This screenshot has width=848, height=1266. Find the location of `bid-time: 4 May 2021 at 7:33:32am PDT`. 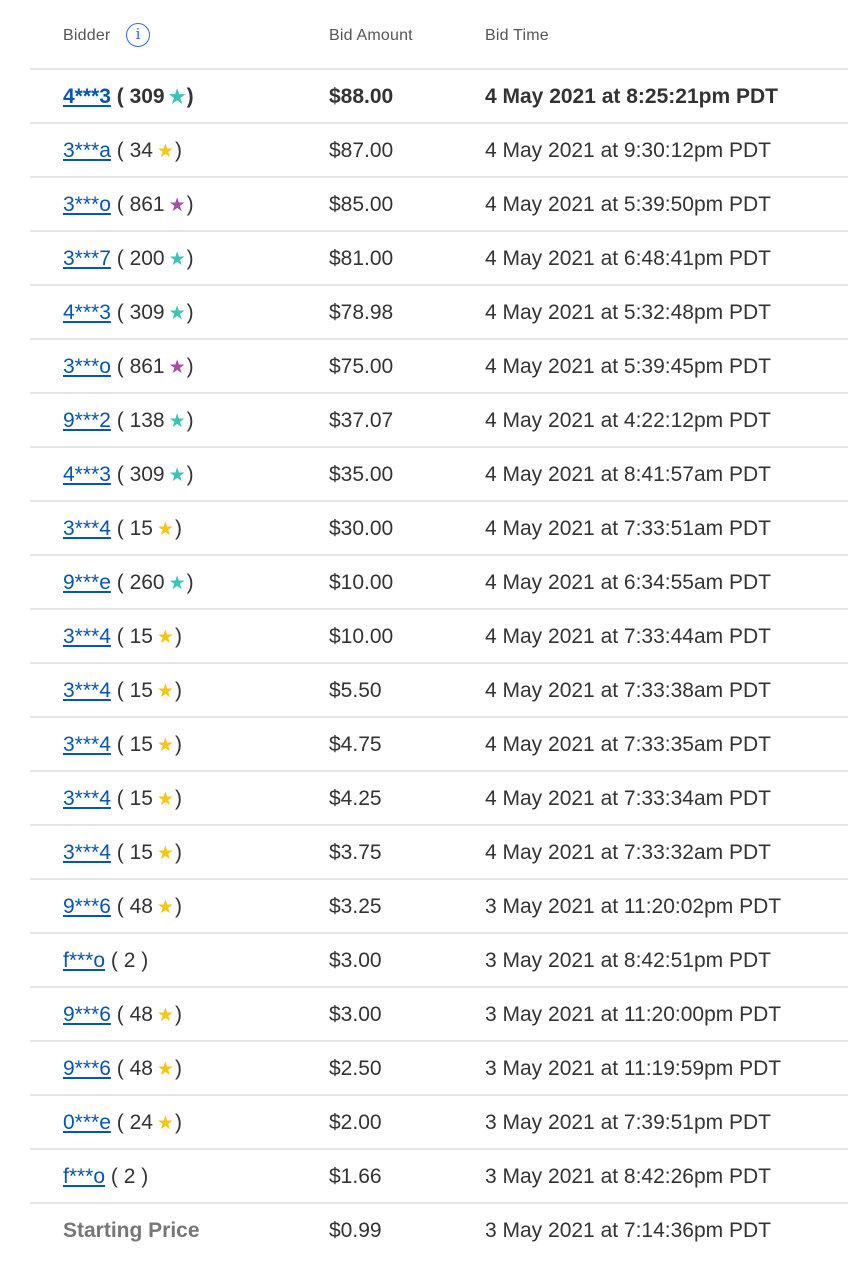

bid-time: 4 May 2021 at 7:33:32am PDT is located at coordinates (628, 852).